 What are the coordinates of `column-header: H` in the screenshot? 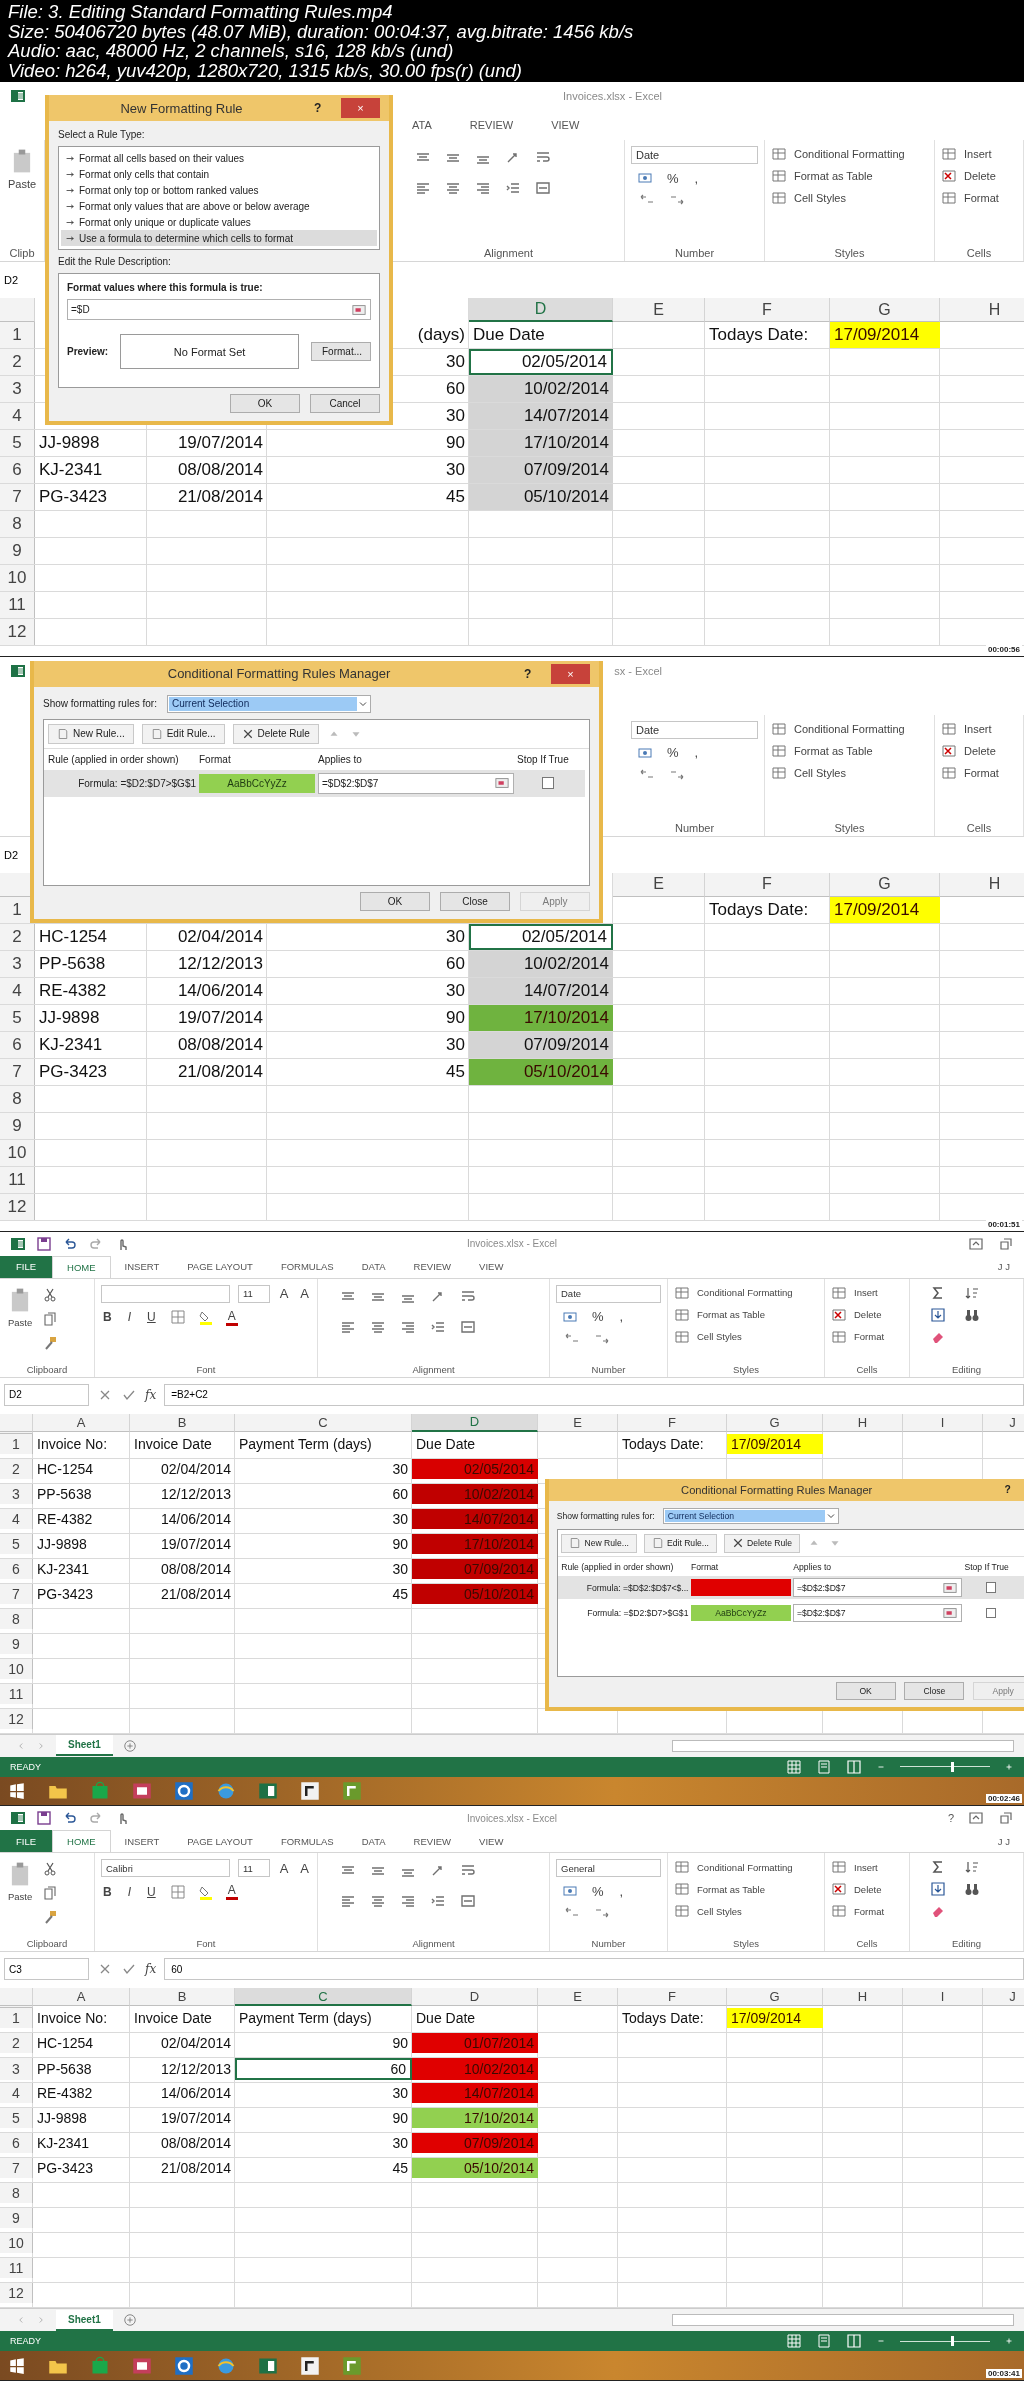 It's located at (982, 310).